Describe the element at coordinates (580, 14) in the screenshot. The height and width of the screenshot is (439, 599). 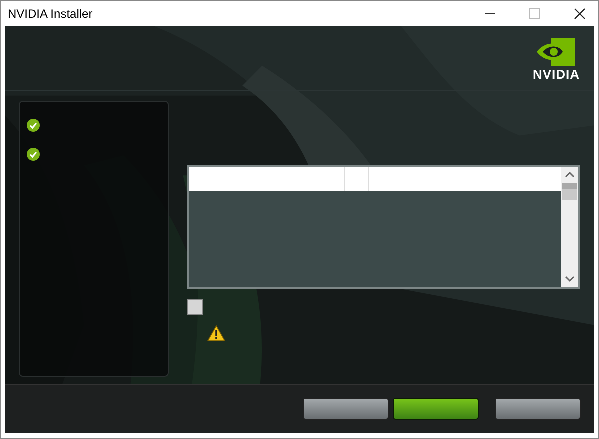
I see `close-icon` at that location.